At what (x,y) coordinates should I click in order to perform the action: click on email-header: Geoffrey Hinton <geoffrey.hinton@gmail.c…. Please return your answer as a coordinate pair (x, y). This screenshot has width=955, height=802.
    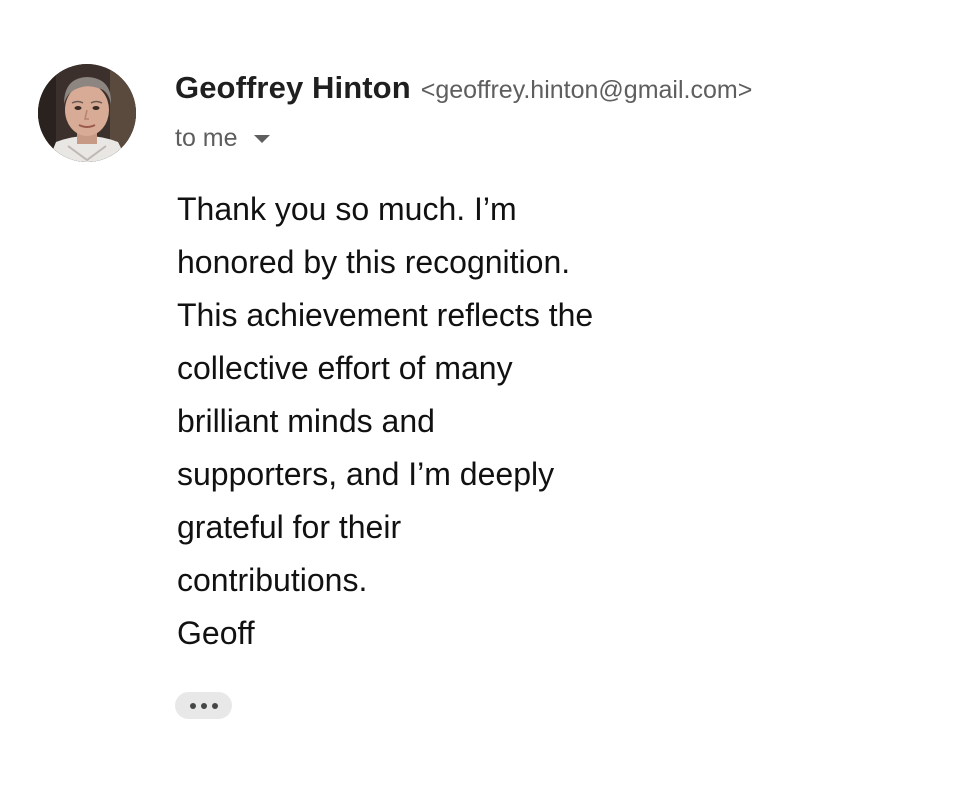
    Looking at the image, I should click on (463, 112).